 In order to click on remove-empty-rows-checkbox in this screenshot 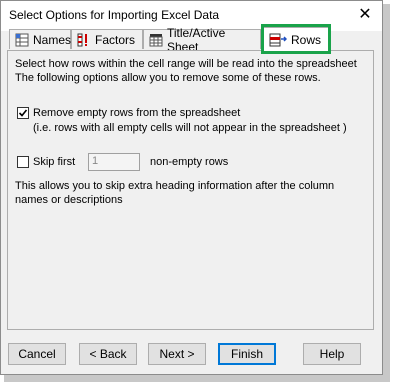, I will do `click(23, 113)`.